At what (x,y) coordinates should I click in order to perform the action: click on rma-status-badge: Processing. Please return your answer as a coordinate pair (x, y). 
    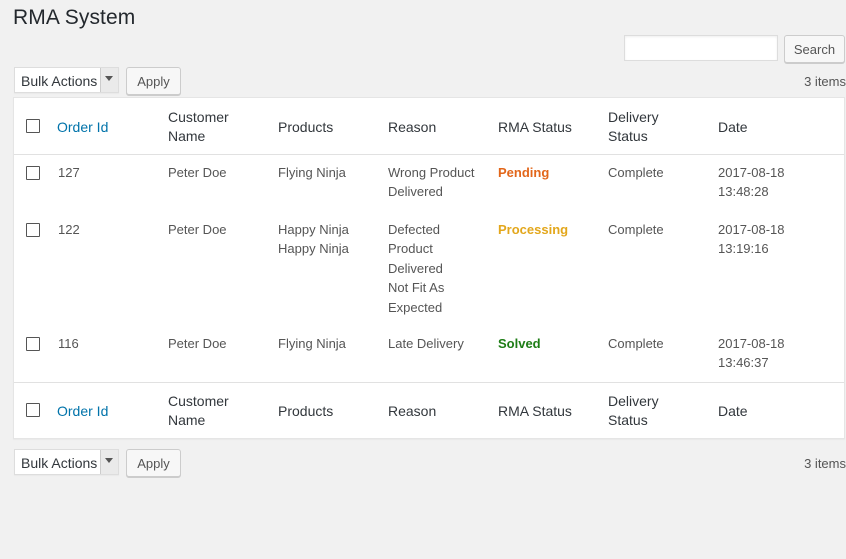
    Looking at the image, I should click on (533, 229).